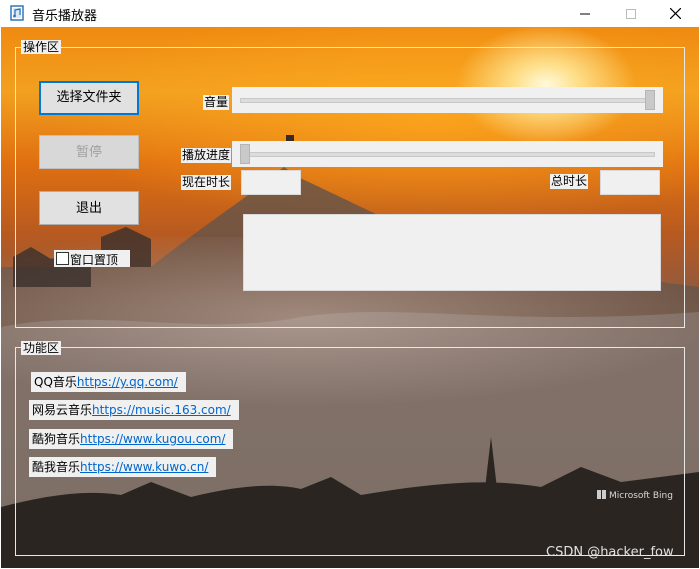 The image size is (700, 569). I want to click on checkbox-box, so click(62, 258).